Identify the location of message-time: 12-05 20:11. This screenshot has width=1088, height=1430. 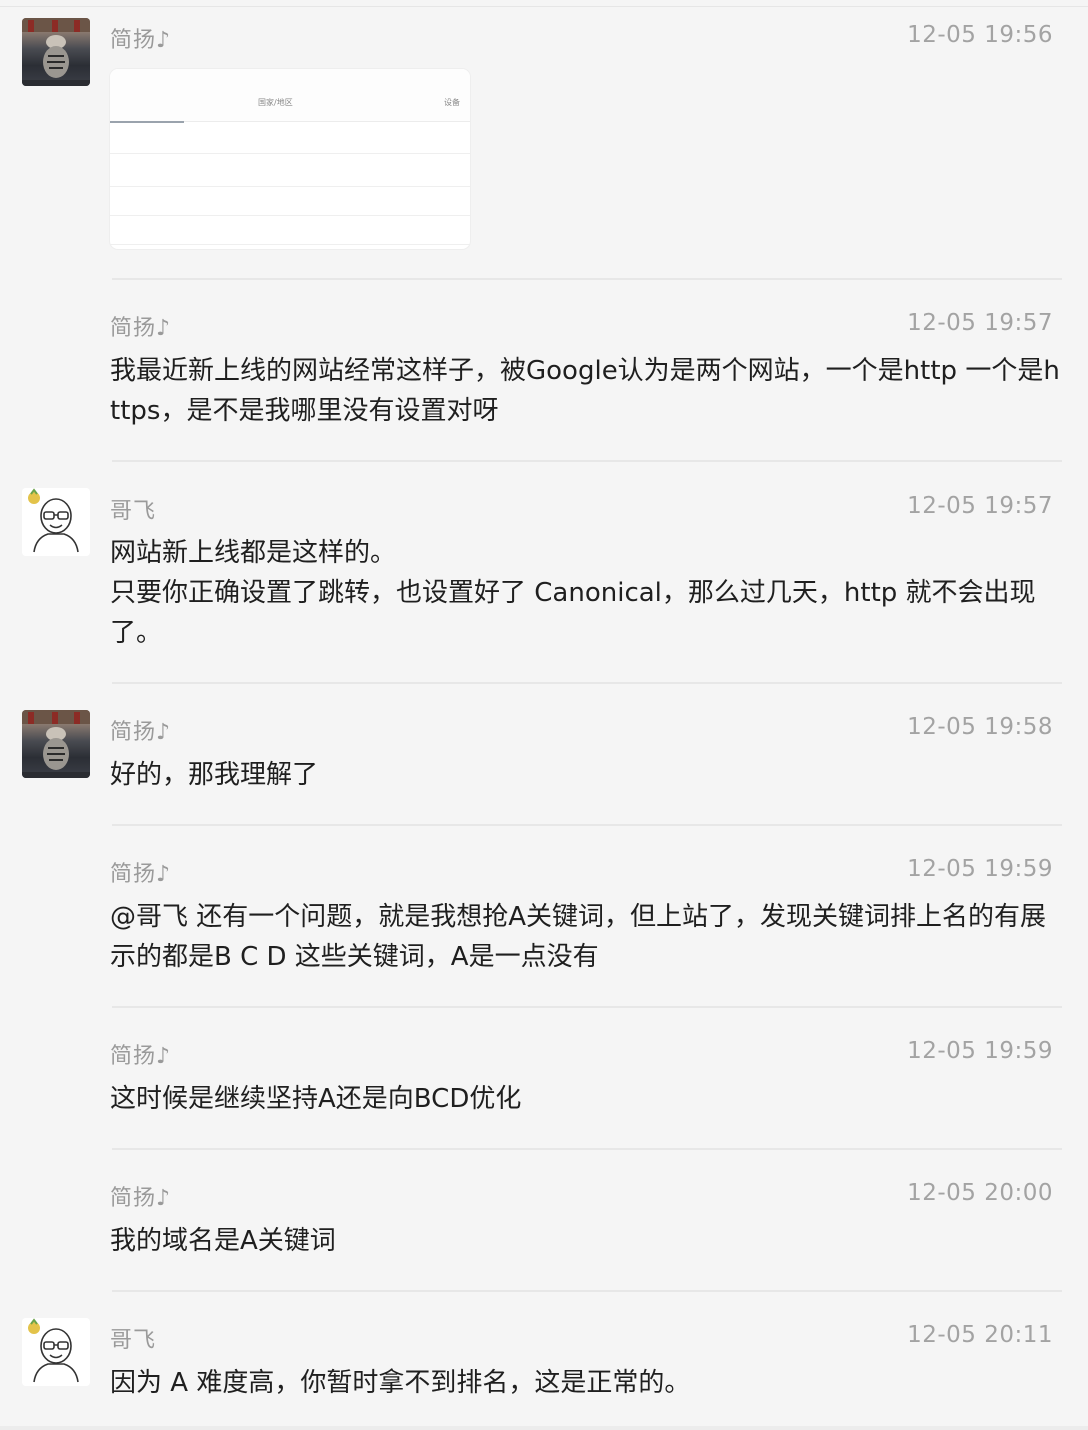
(980, 1335).